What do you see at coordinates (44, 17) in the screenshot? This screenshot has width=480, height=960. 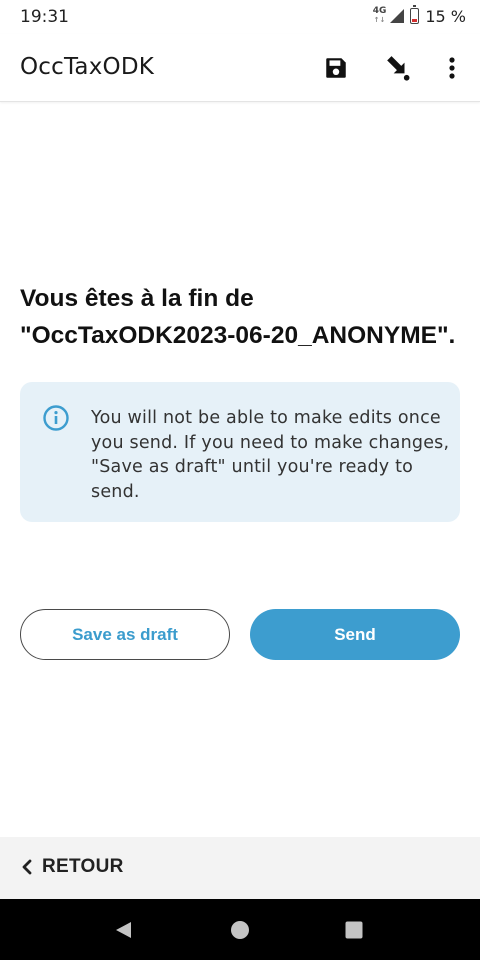 I see `status-time: 19:31` at bounding box center [44, 17].